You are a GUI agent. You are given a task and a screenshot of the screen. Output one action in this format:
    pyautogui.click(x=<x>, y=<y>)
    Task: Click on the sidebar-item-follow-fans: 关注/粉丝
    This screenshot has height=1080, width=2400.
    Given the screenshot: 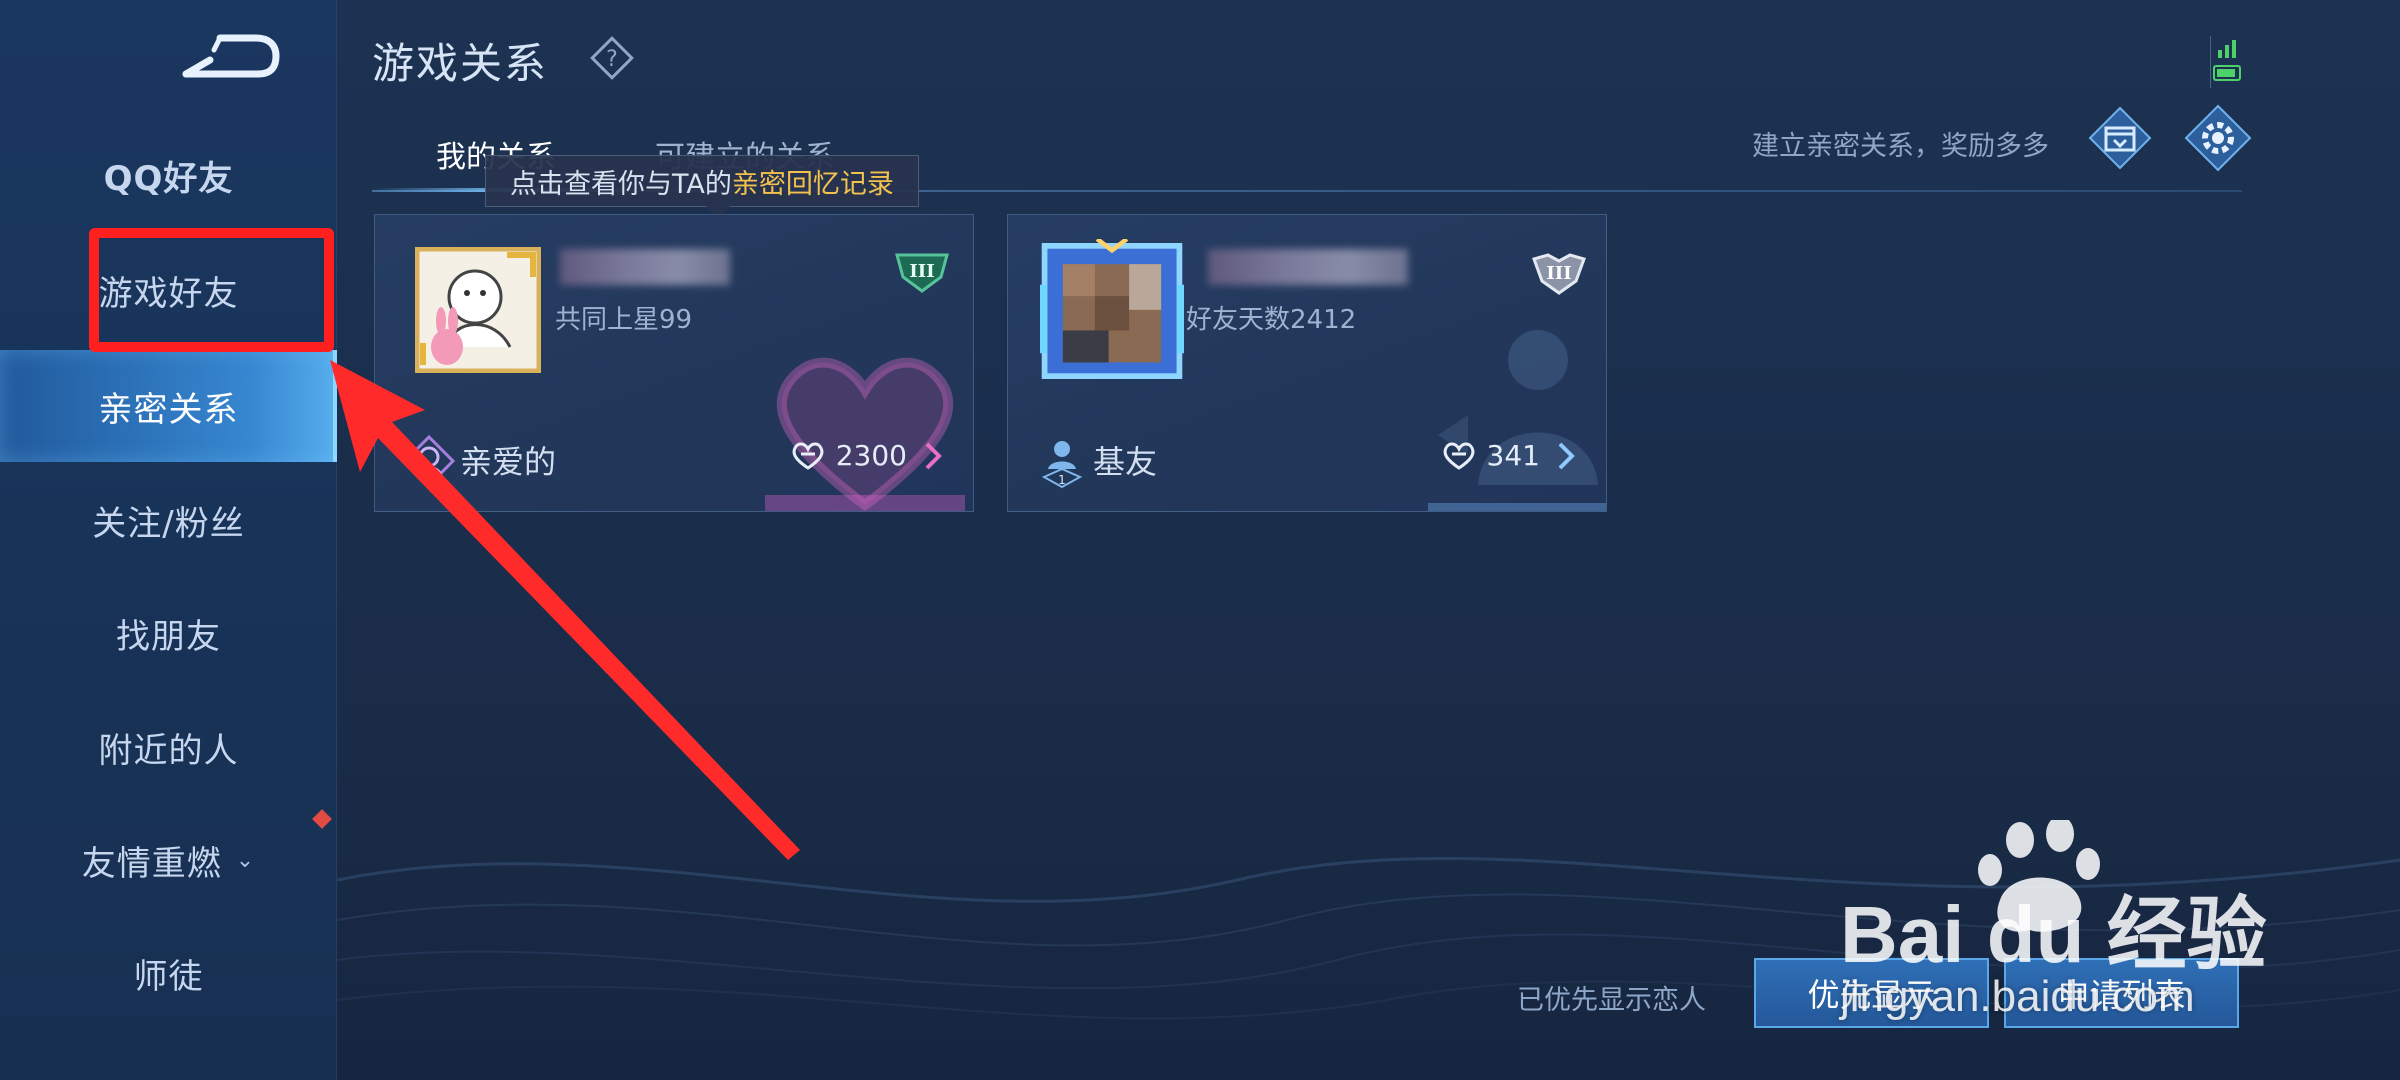 What is the action you would take?
    pyautogui.click(x=168, y=520)
    